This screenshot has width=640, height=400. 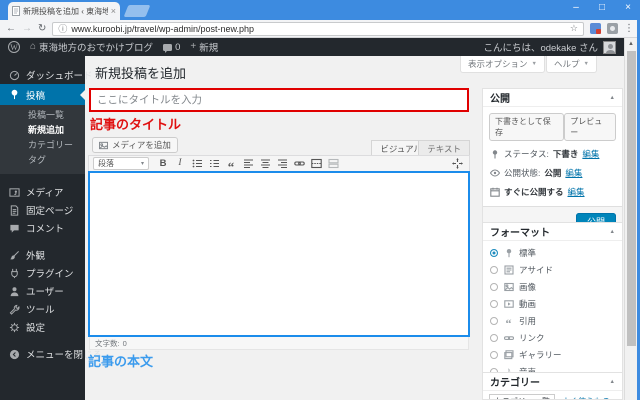 I want to click on numbered-list-button, so click(x=214, y=164).